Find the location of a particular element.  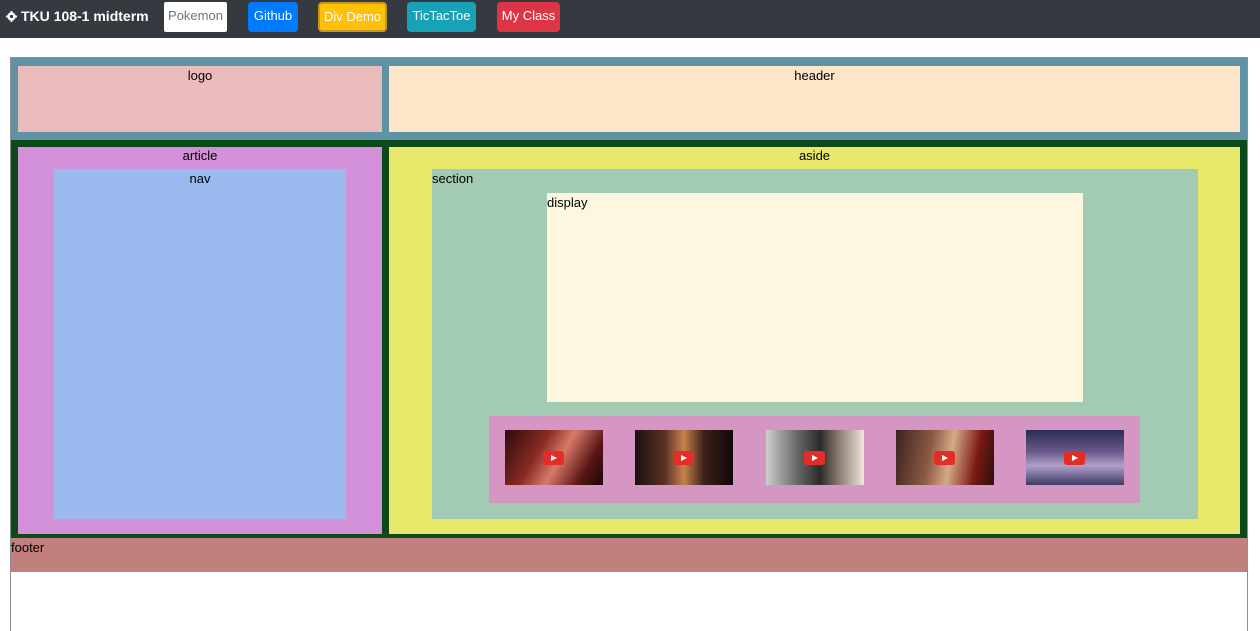

display-label: display is located at coordinates (567, 202).